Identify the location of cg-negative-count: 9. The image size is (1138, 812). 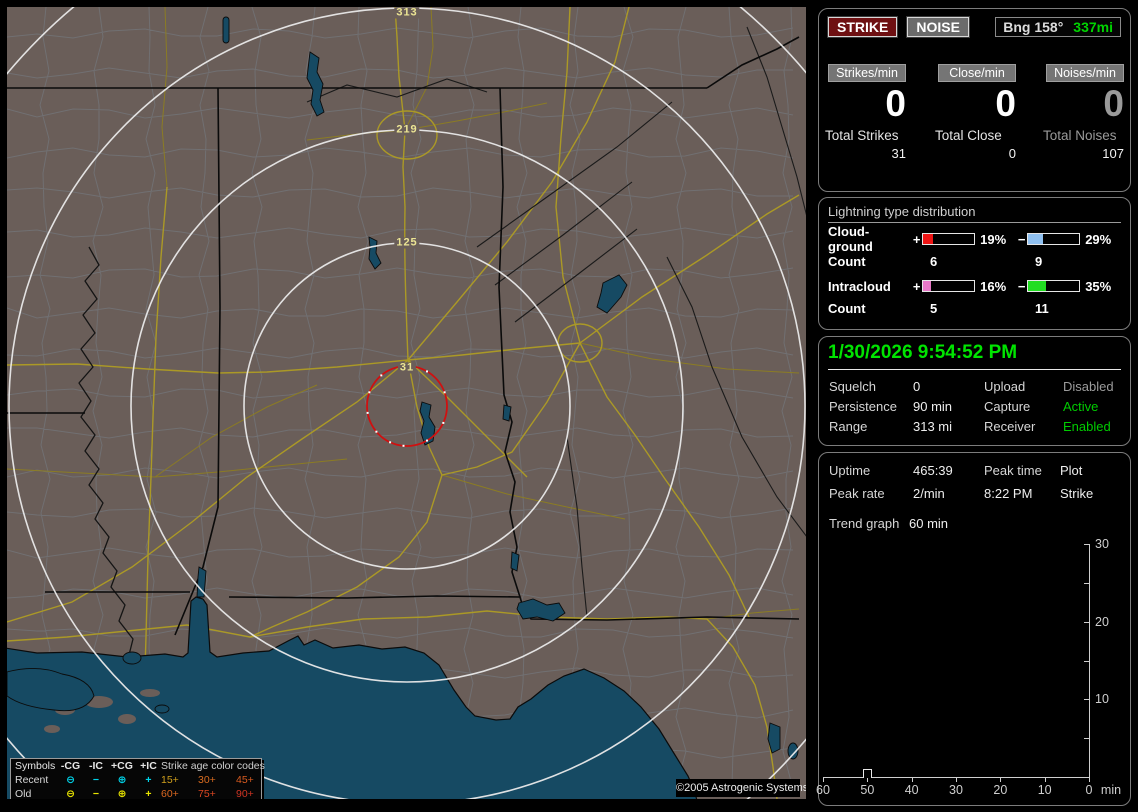
(1039, 261).